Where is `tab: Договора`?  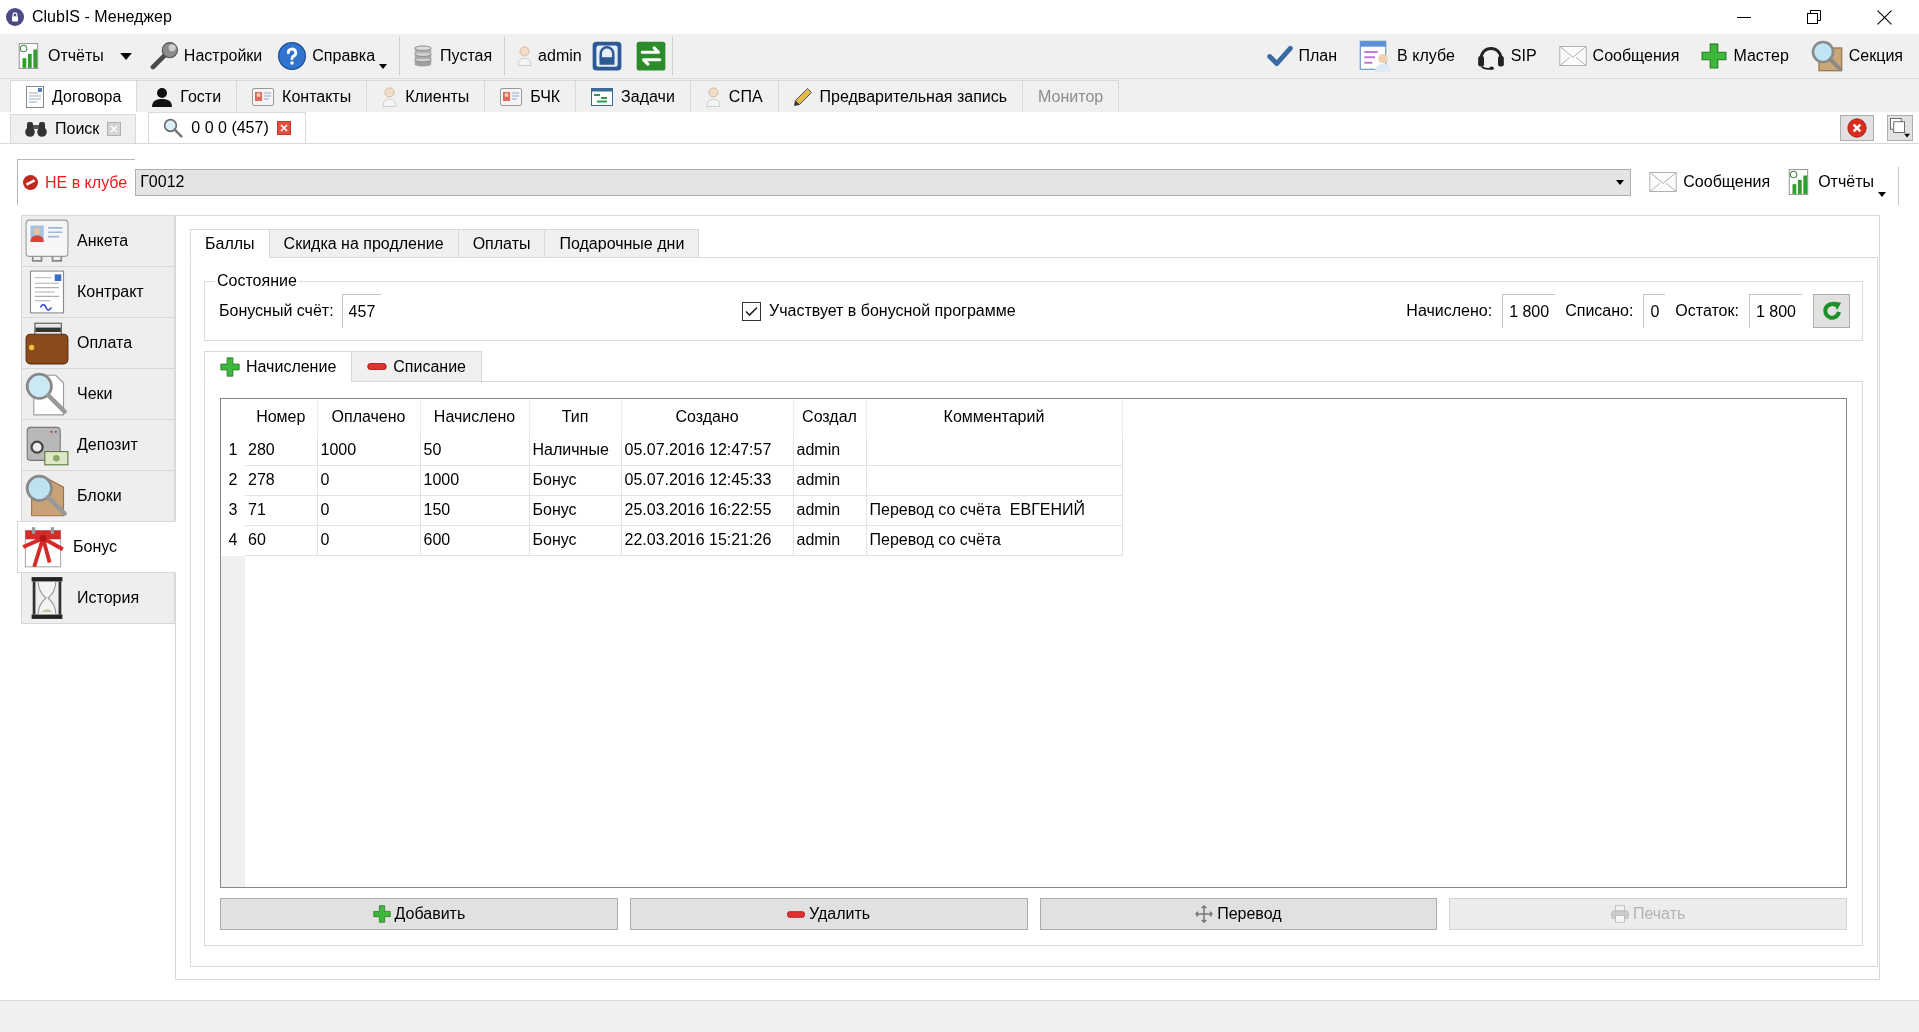 tab: Договора is located at coordinates (74, 96).